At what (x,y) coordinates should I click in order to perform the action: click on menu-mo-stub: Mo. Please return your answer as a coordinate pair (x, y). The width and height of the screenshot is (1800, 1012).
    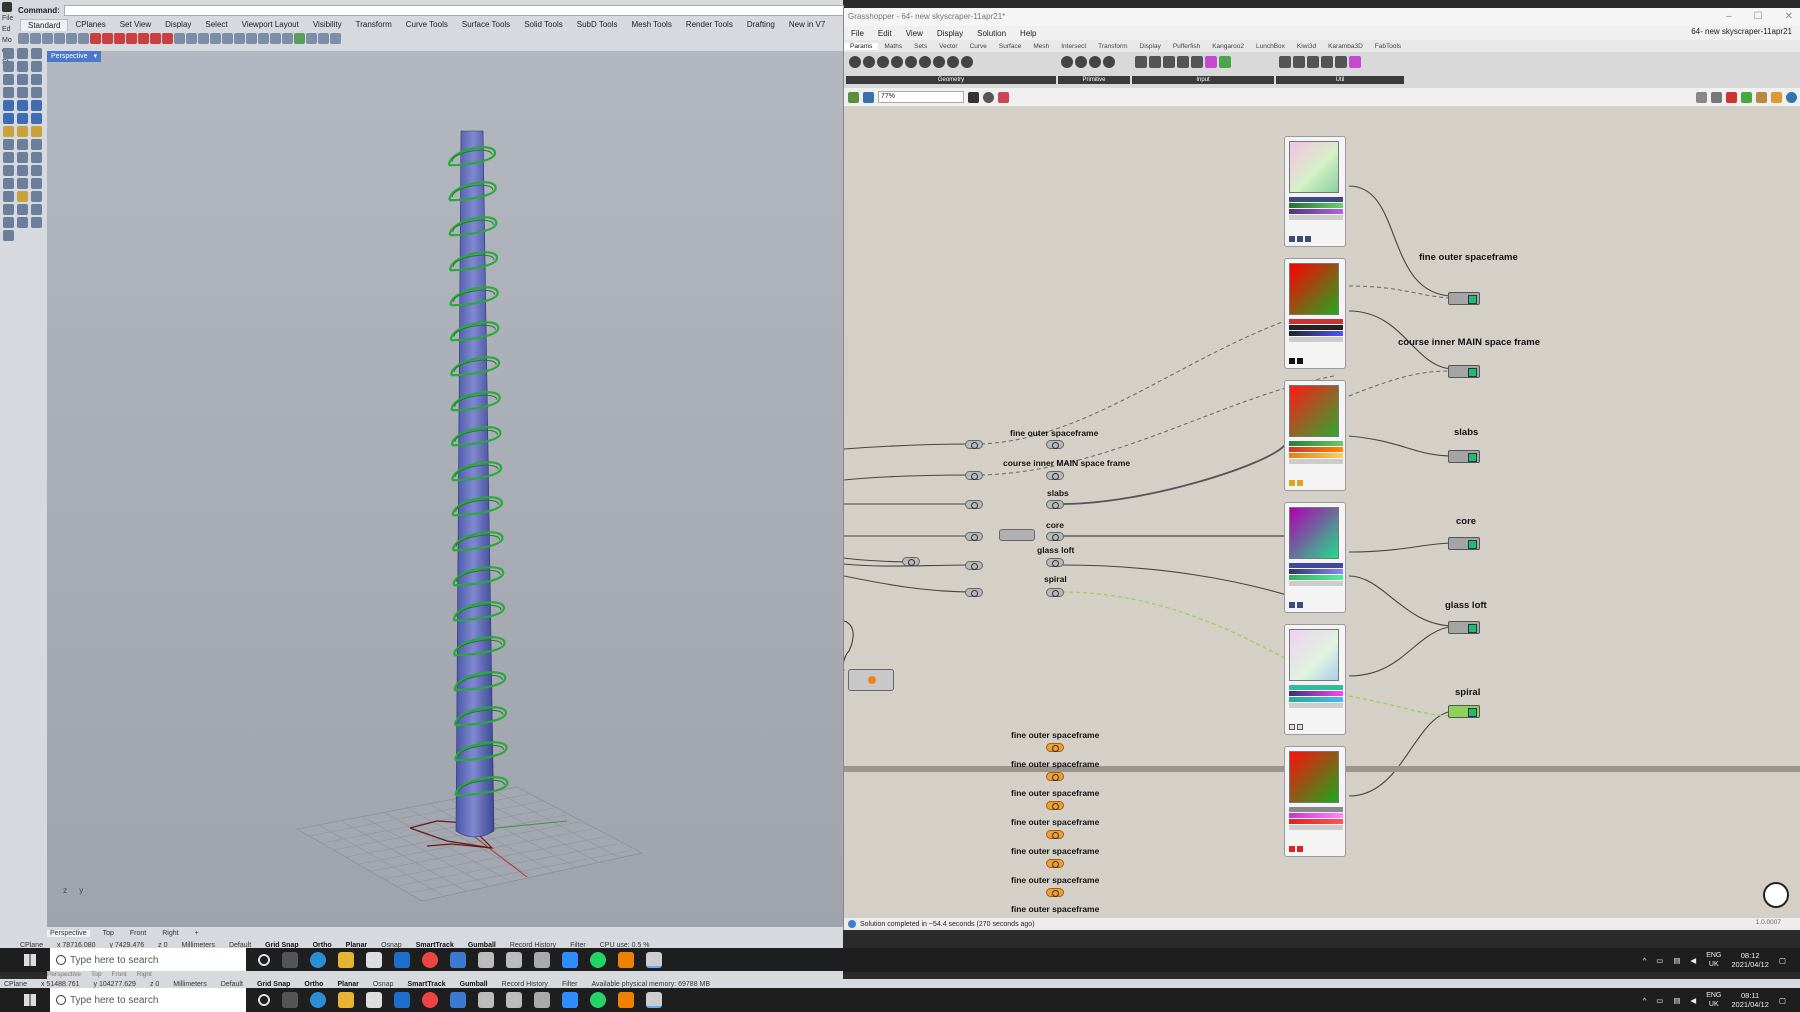
    Looking at the image, I should click on (7, 40).